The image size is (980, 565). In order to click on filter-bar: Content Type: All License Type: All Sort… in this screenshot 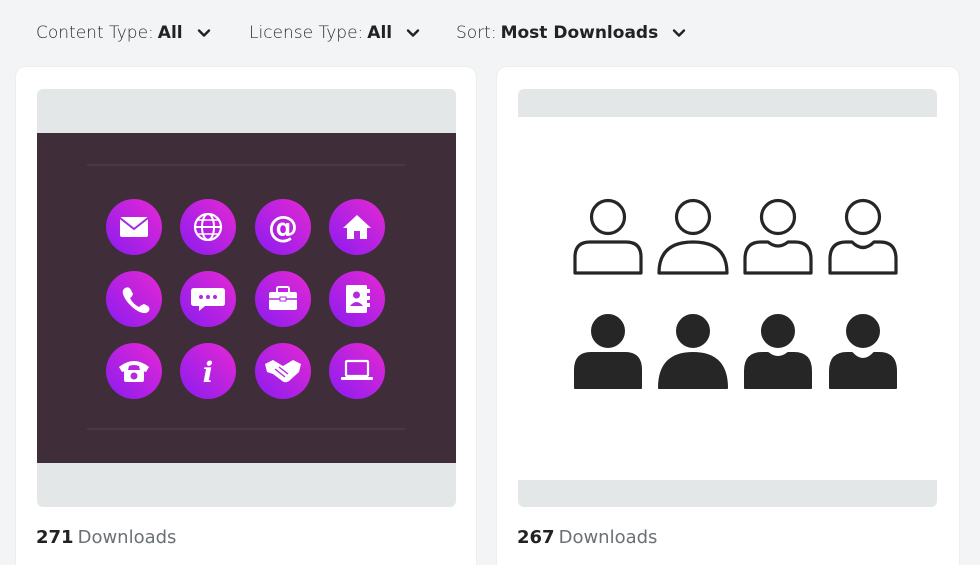, I will do `click(490, 33)`.